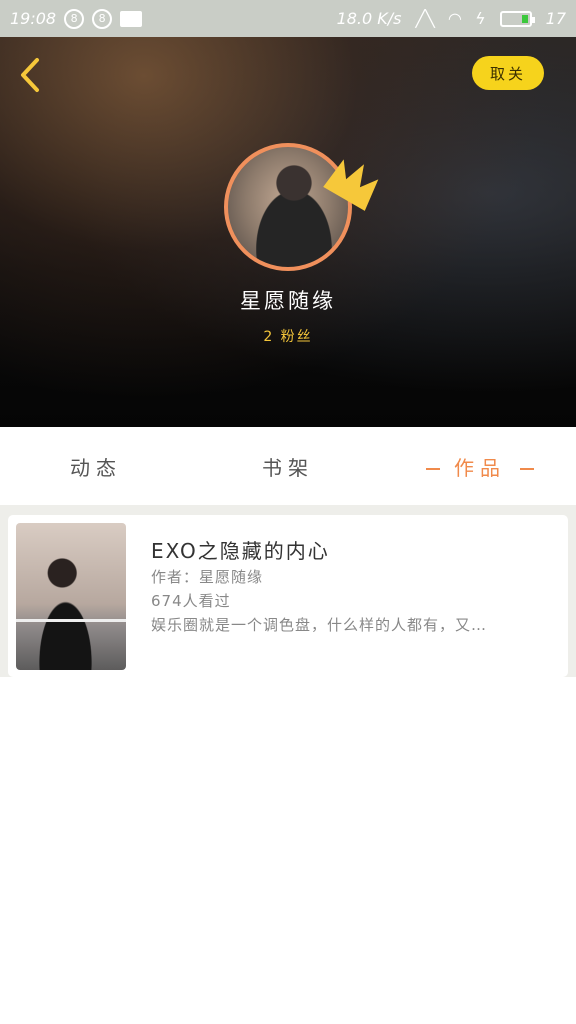 This screenshot has width=576, height=1024. Describe the element at coordinates (102, 18) in the screenshot. I see `hd-call-icon: 8` at that location.